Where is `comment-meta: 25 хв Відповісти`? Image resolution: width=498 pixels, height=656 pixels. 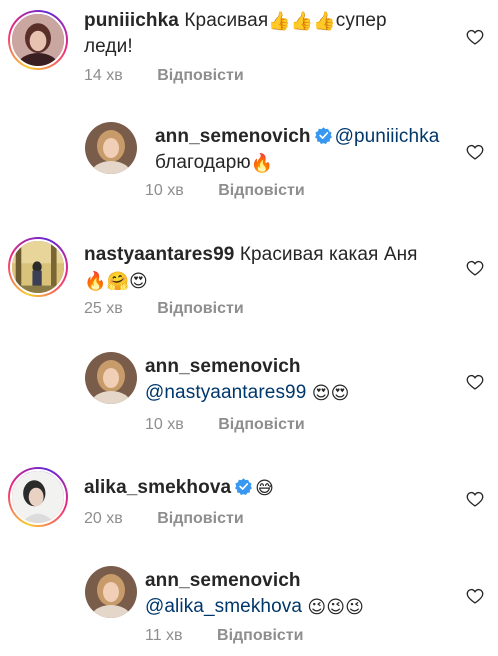 comment-meta: 25 хв Відповісти is located at coordinates (164, 309).